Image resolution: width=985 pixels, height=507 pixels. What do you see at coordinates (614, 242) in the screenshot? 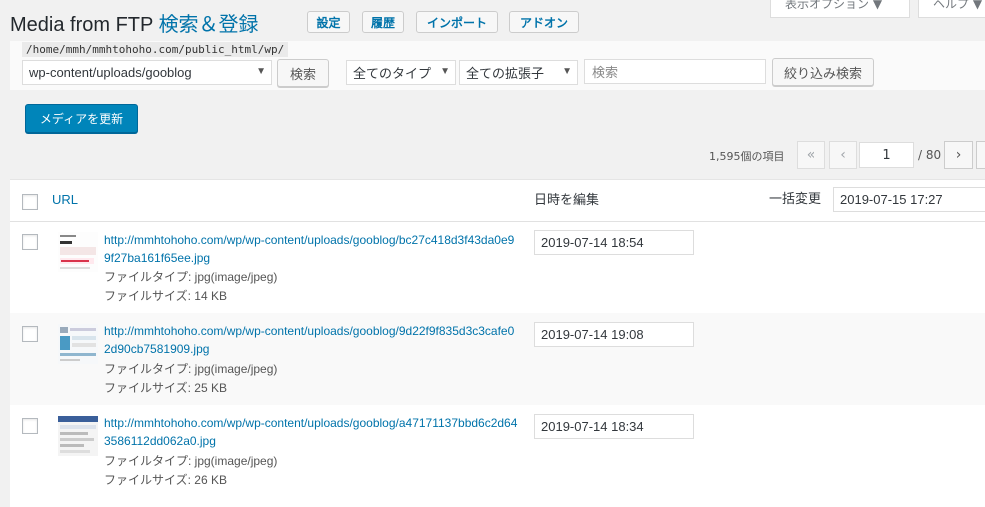
I see `date-input: 2019-07-14 18:54` at bounding box center [614, 242].